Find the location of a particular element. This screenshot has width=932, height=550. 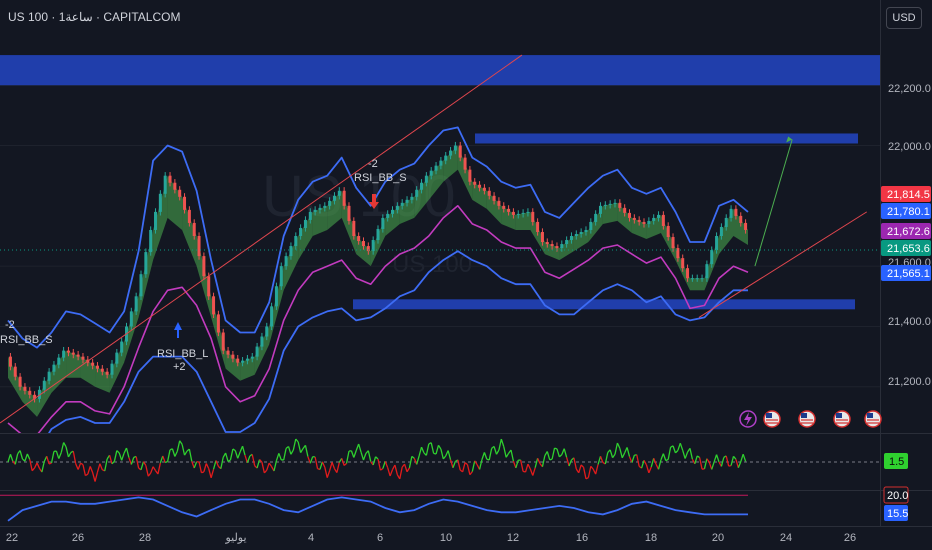

svg-text: 21,653.6 is located at coordinates (908, 249).